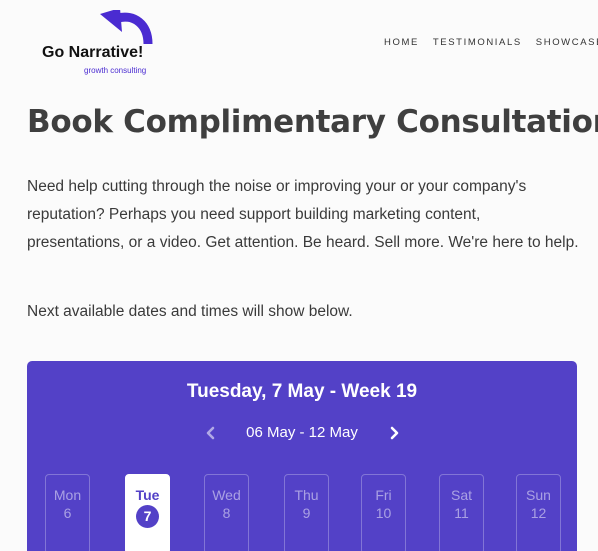 This screenshot has height=551, width=598. I want to click on week-navigator: 06 May - 12 May, so click(302, 434).